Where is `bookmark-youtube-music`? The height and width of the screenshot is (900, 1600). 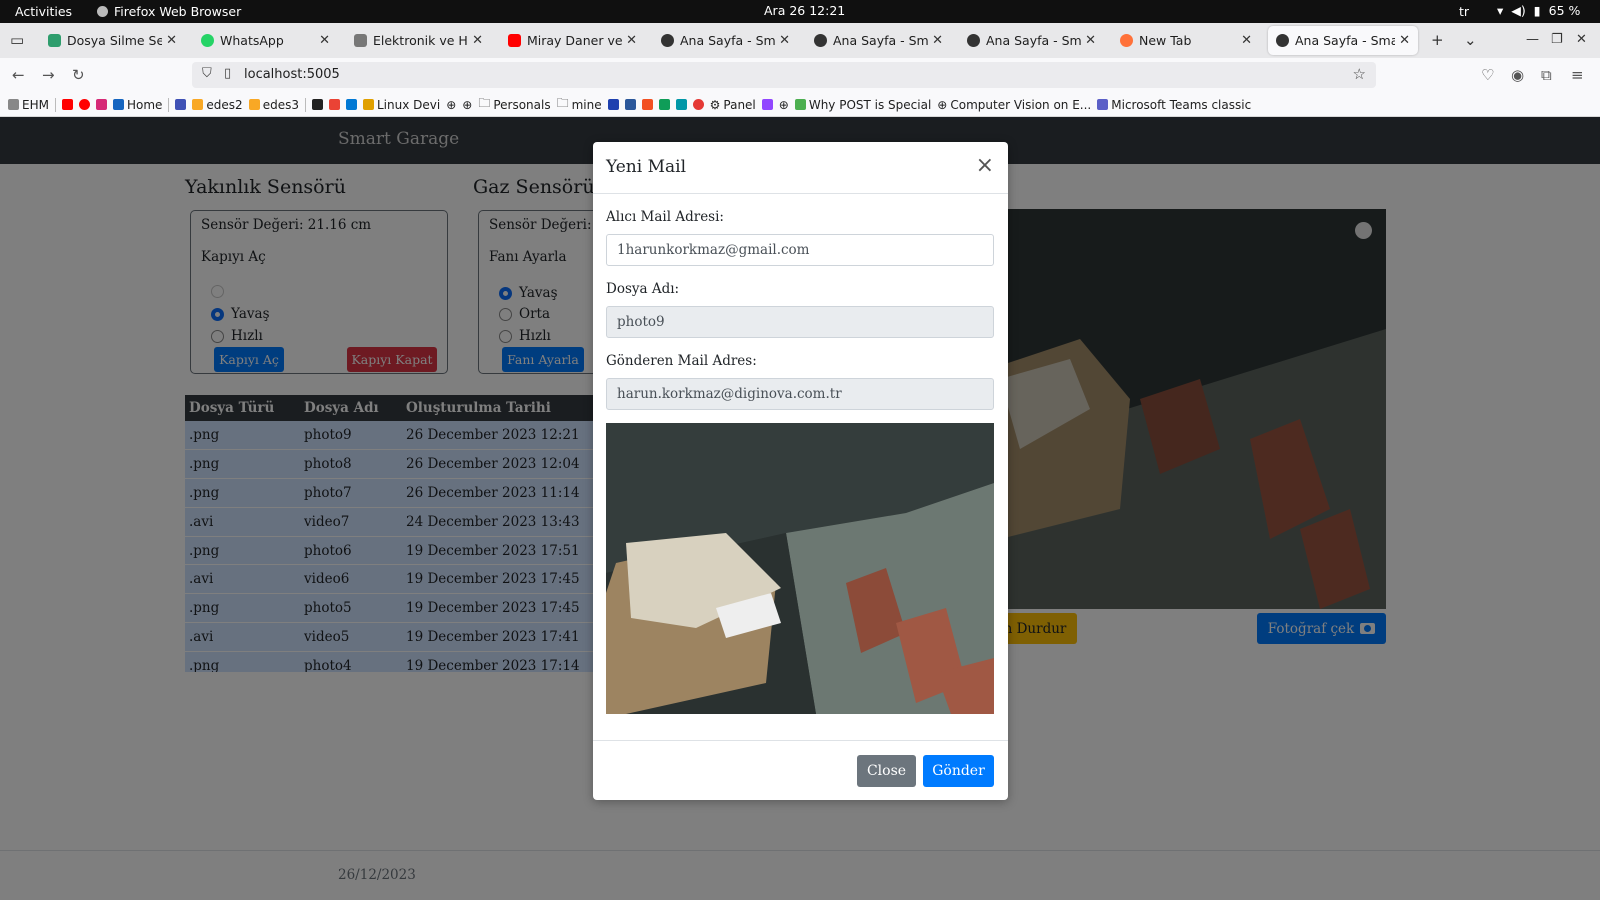 bookmark-youtube-music is located at coordinates (84, 104).